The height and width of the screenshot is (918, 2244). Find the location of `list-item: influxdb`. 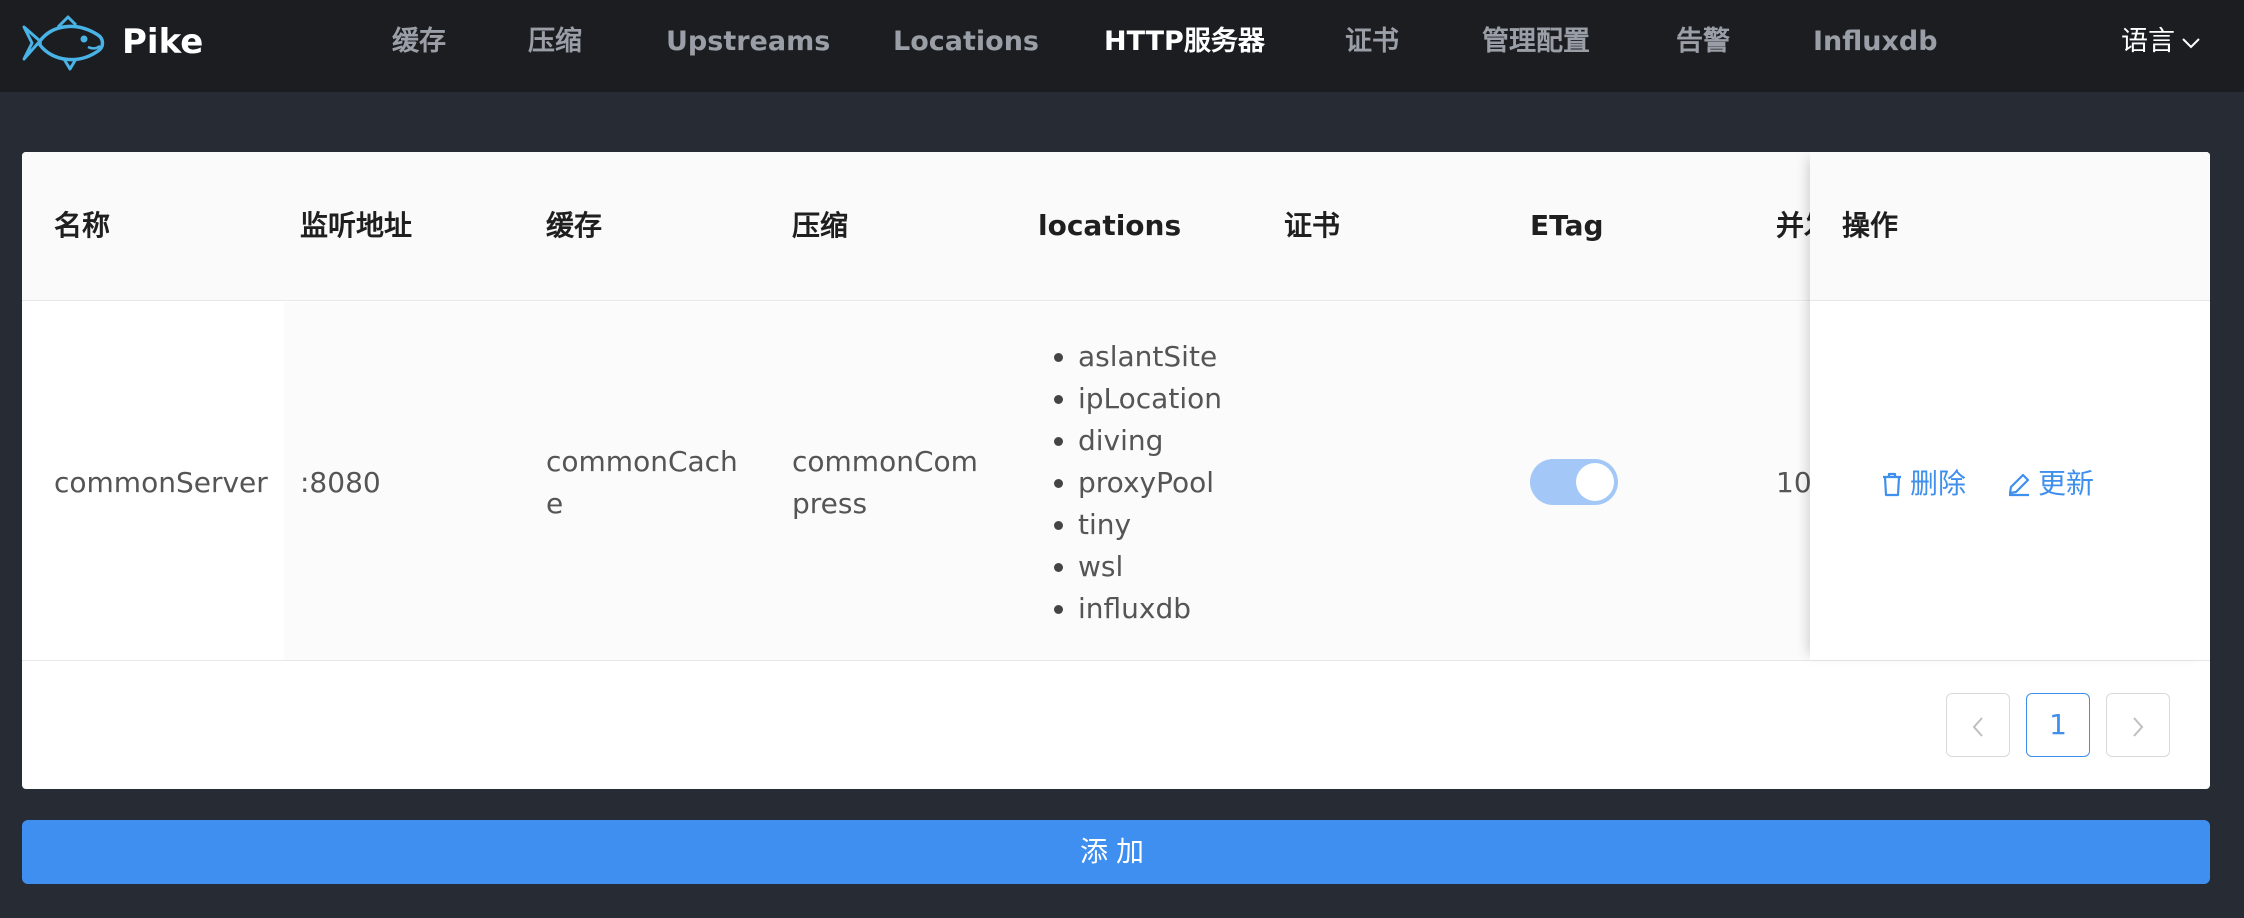

list-item: influxdb is located at coordinates (1150, 609).